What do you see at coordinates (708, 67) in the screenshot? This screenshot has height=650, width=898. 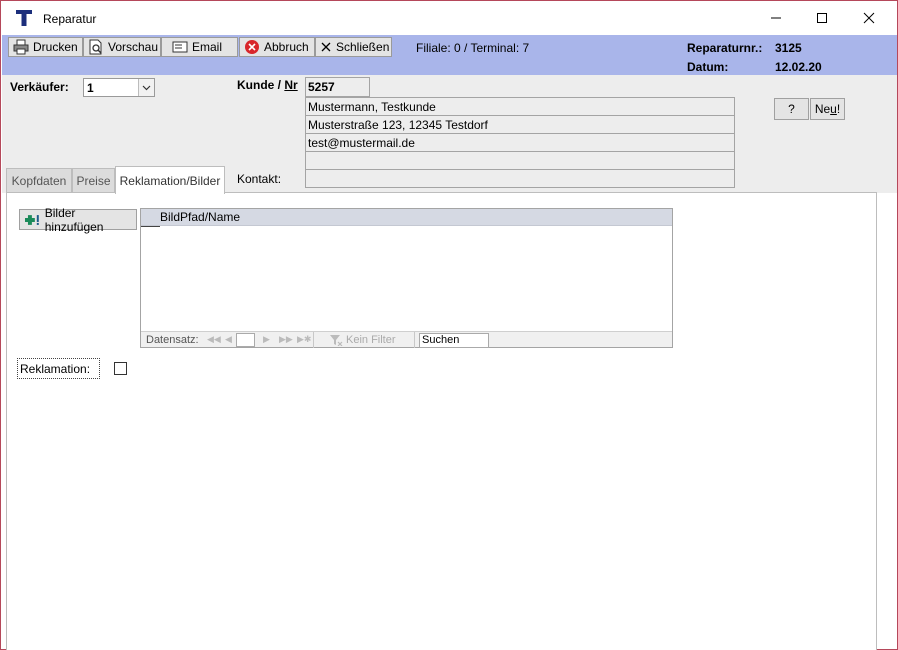 I see `date-label: Datum:` at bounding box center [708, 67].